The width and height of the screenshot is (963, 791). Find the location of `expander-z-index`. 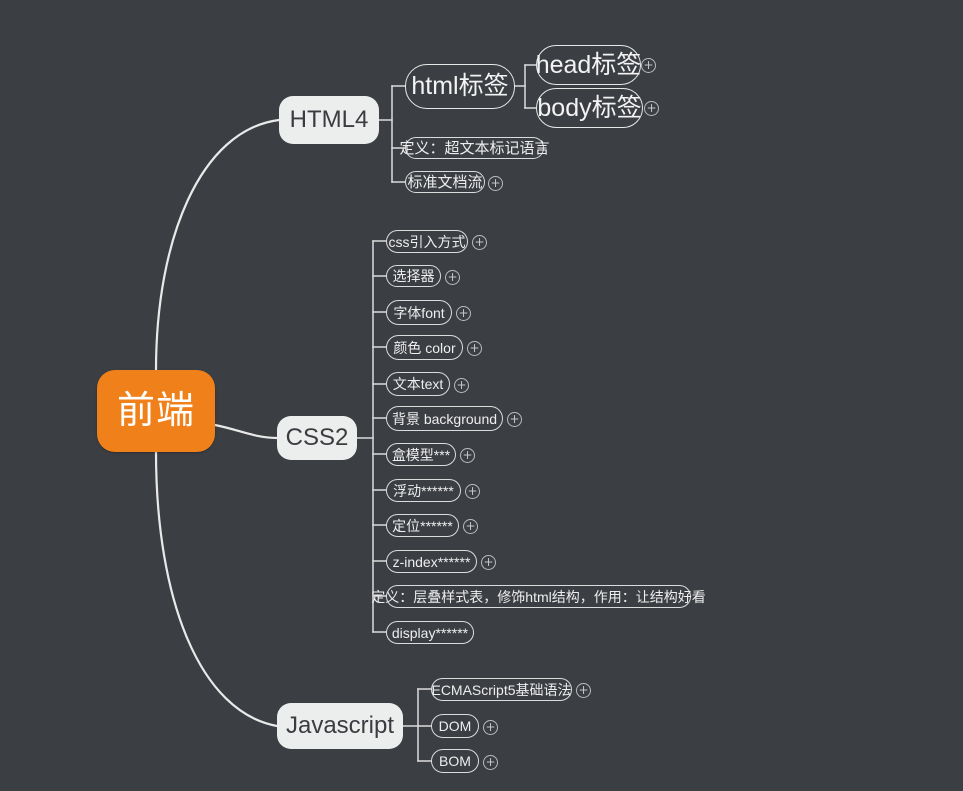

expander-z-index is located at coordinates (488, 562).